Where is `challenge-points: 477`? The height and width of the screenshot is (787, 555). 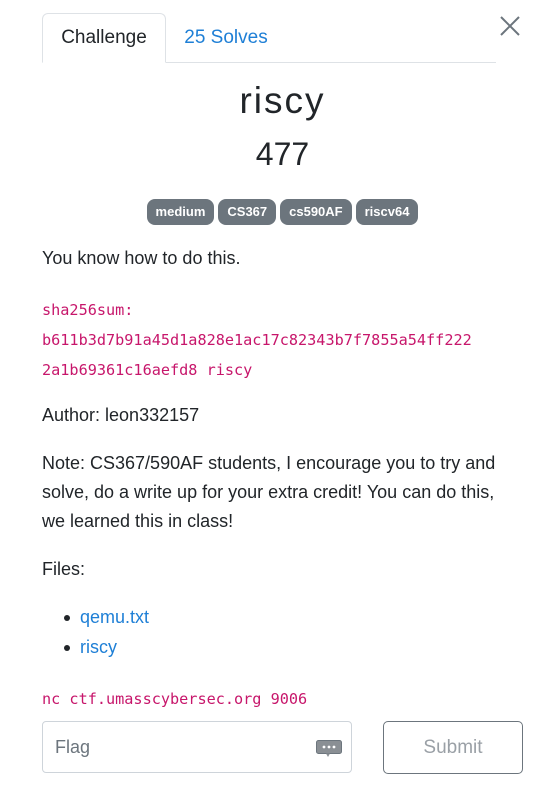 challenge-points: 477 is located at coordinates (282, 154).